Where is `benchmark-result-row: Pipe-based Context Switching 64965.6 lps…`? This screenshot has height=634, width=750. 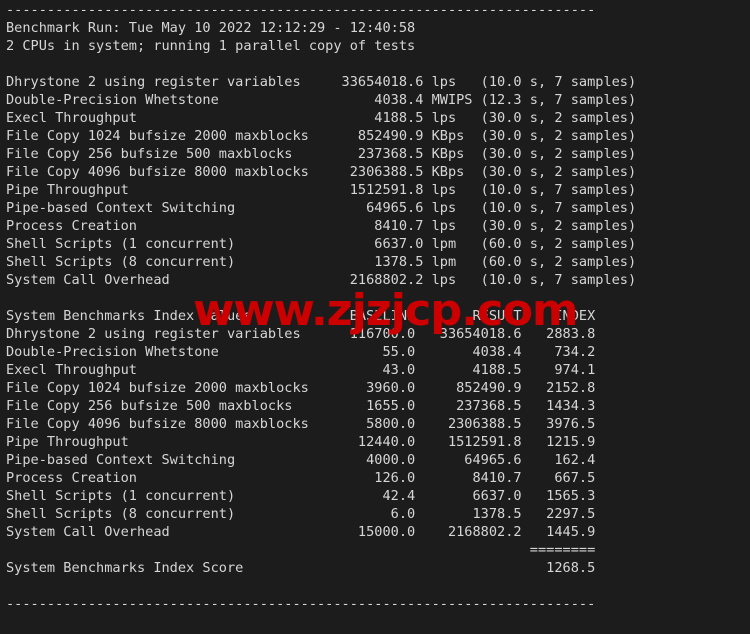
benchmark-result-row: Pipe-based Context Switching 64965.6 lps… is located at coordinates (321, 208).